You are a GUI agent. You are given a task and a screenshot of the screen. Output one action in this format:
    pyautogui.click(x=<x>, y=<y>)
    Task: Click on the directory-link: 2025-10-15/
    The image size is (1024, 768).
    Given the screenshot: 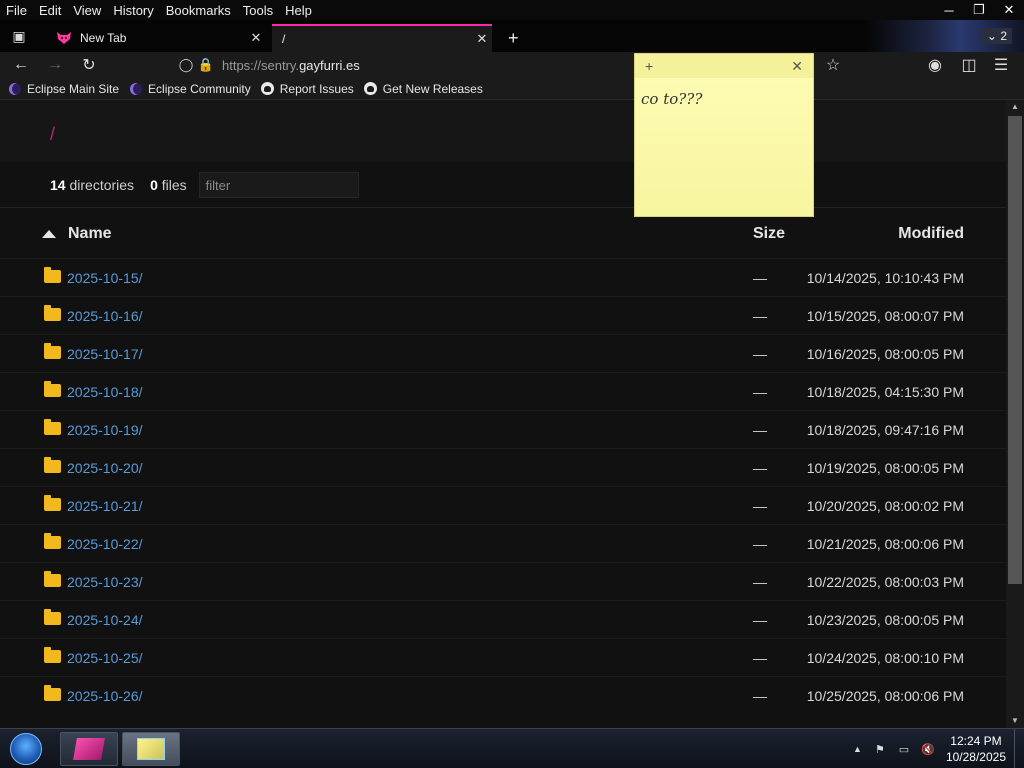 What is the action you would take?
    pyautogui.click(x=105, y=278)
    